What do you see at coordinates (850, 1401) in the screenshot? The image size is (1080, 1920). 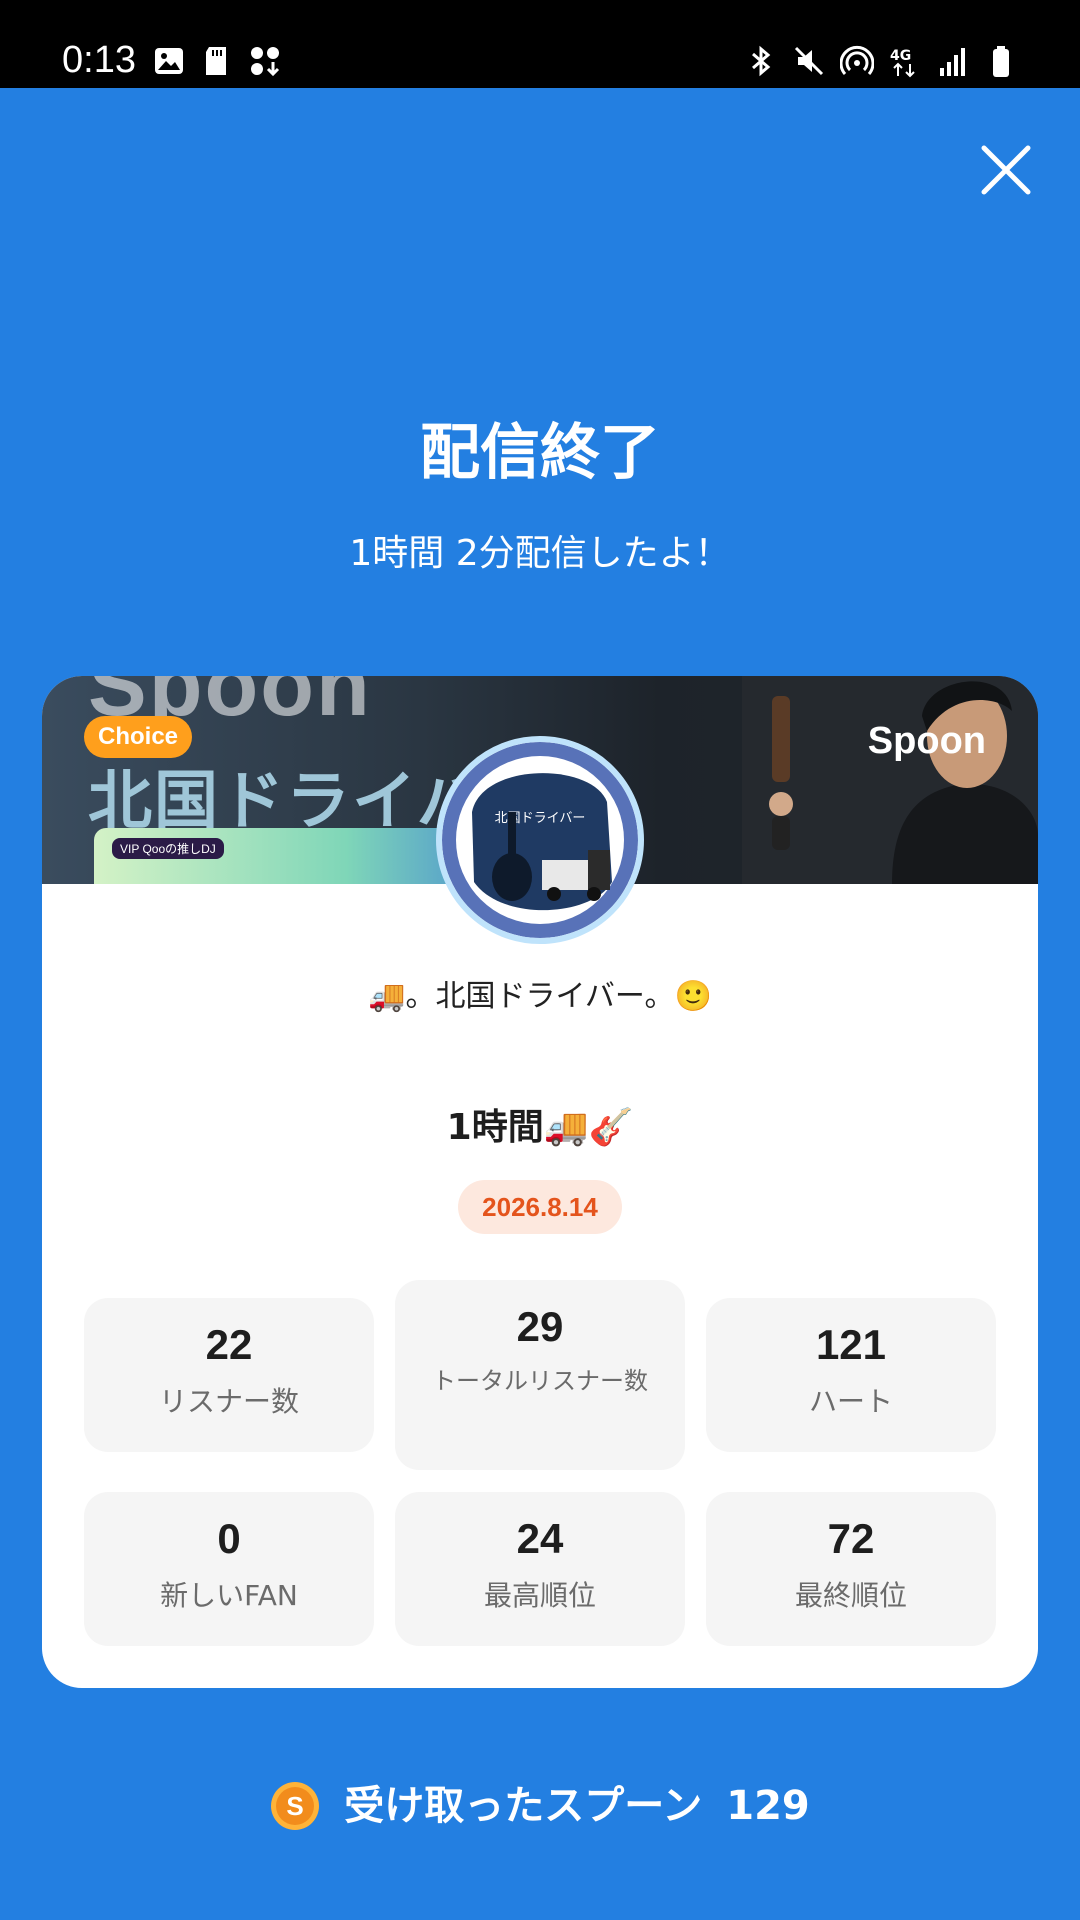 I see `stat-label: ハート` at bounding box center [850, 1401].